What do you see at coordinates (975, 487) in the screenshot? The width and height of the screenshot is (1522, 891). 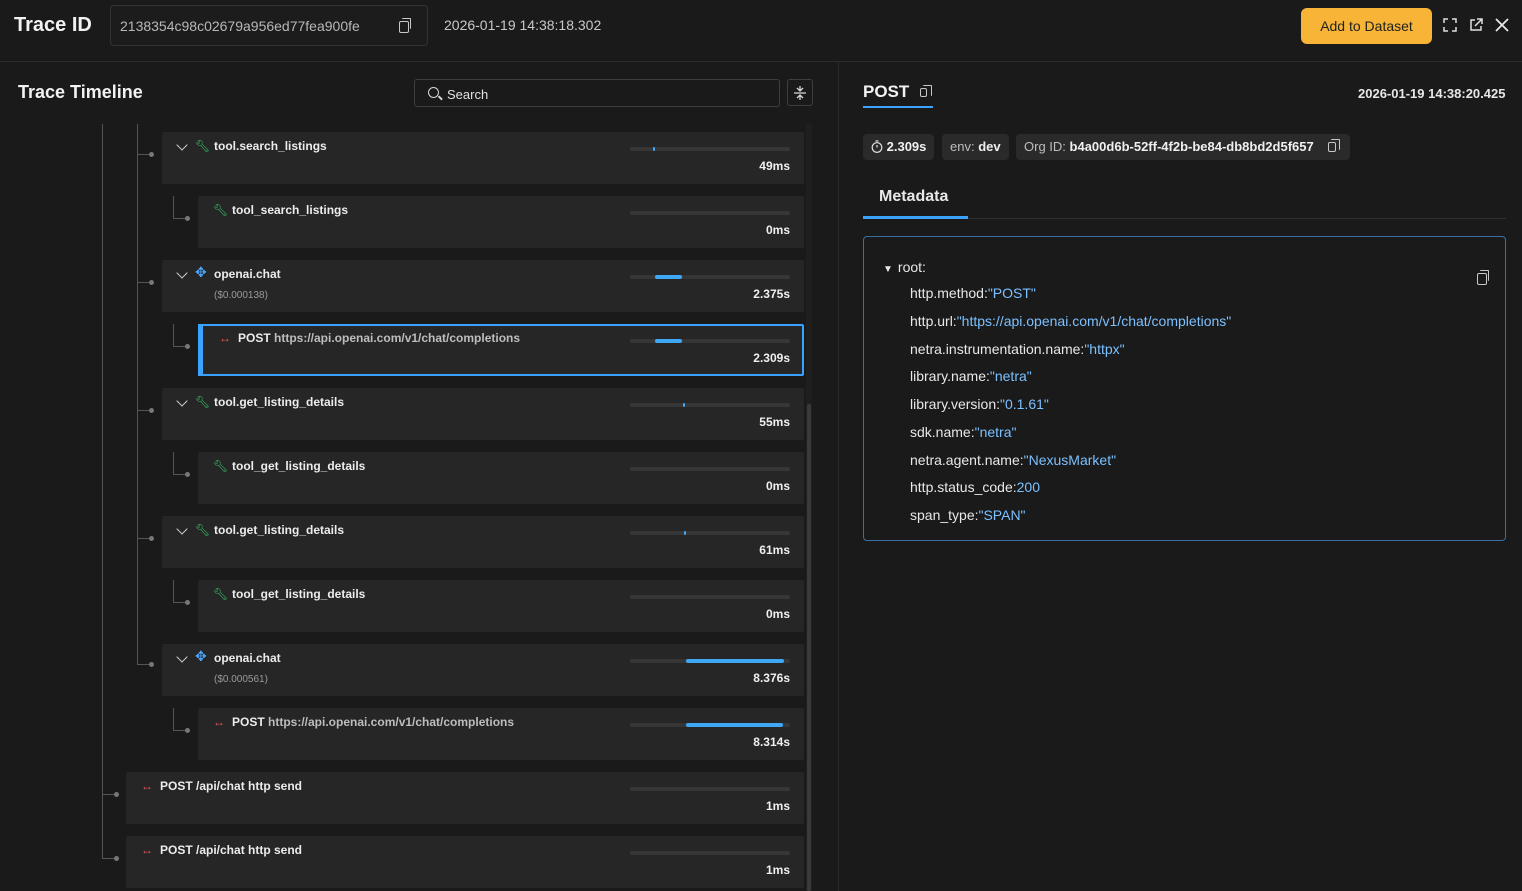 I see `metadata-entry: http.status_code:200` at bounding box center [975, 487].